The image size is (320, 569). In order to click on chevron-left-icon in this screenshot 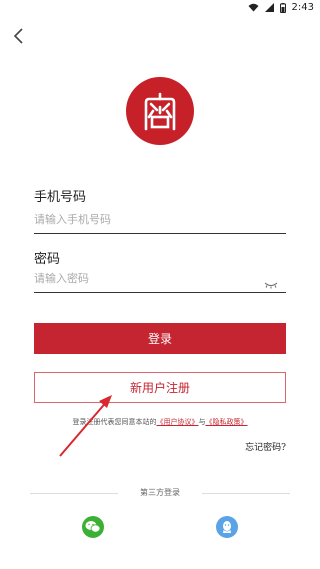, I will do `click(18, 36)`.